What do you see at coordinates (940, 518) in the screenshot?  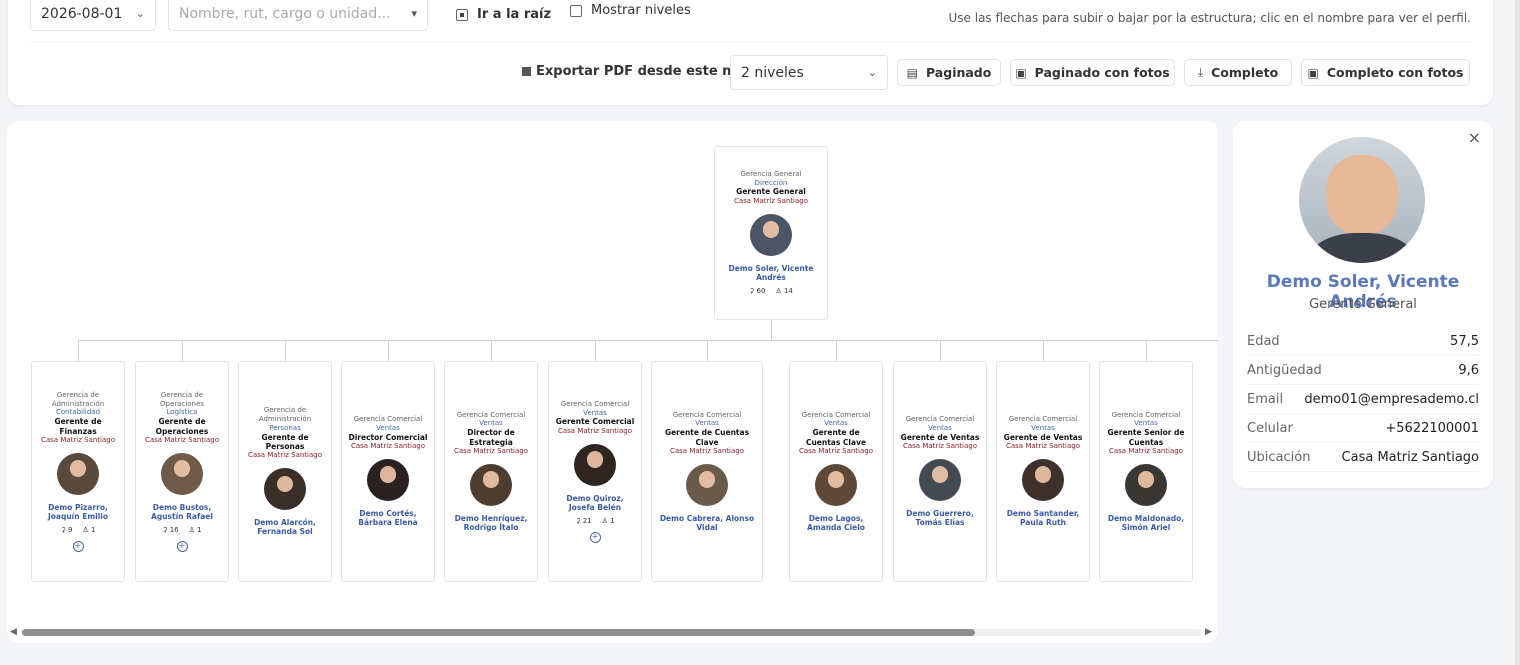 I see `node-name-link: Demo Guerrero, Tomás Elías` at bounding box center [940, 518].